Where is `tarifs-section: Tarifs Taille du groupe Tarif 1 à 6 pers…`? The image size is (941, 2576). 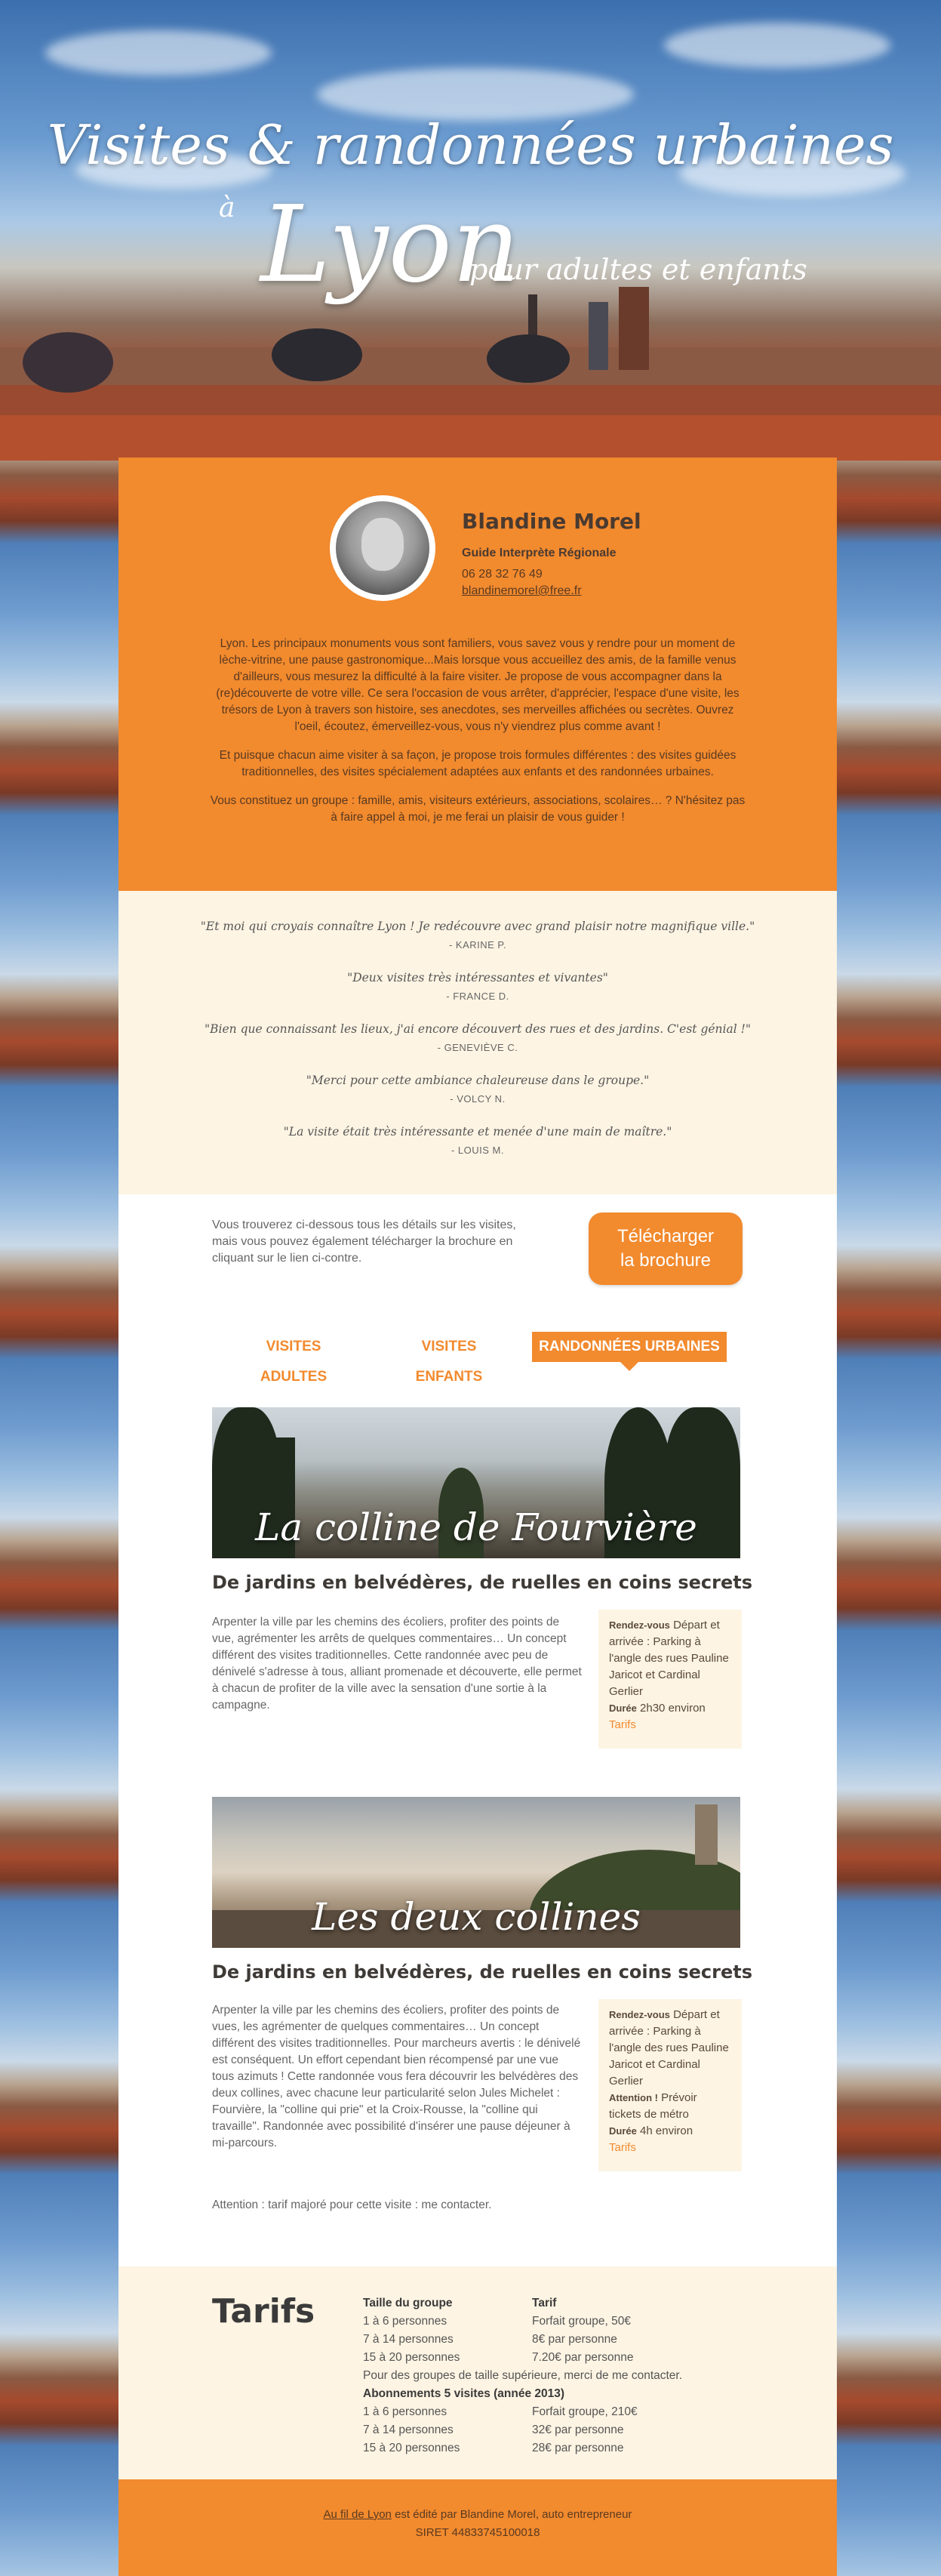 tarifs-section: Tarifs Taille du groupe Tarif 1 à 6 pers… is located at coordinates (478, 2372).